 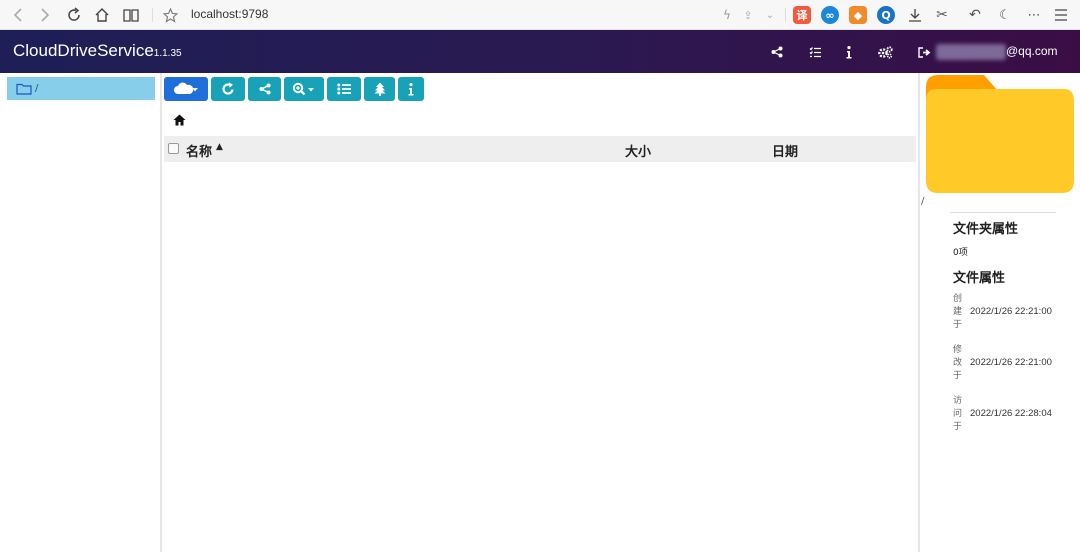 I want to click on chevron-down-icon: ⌄, so click(x=770, y=15).